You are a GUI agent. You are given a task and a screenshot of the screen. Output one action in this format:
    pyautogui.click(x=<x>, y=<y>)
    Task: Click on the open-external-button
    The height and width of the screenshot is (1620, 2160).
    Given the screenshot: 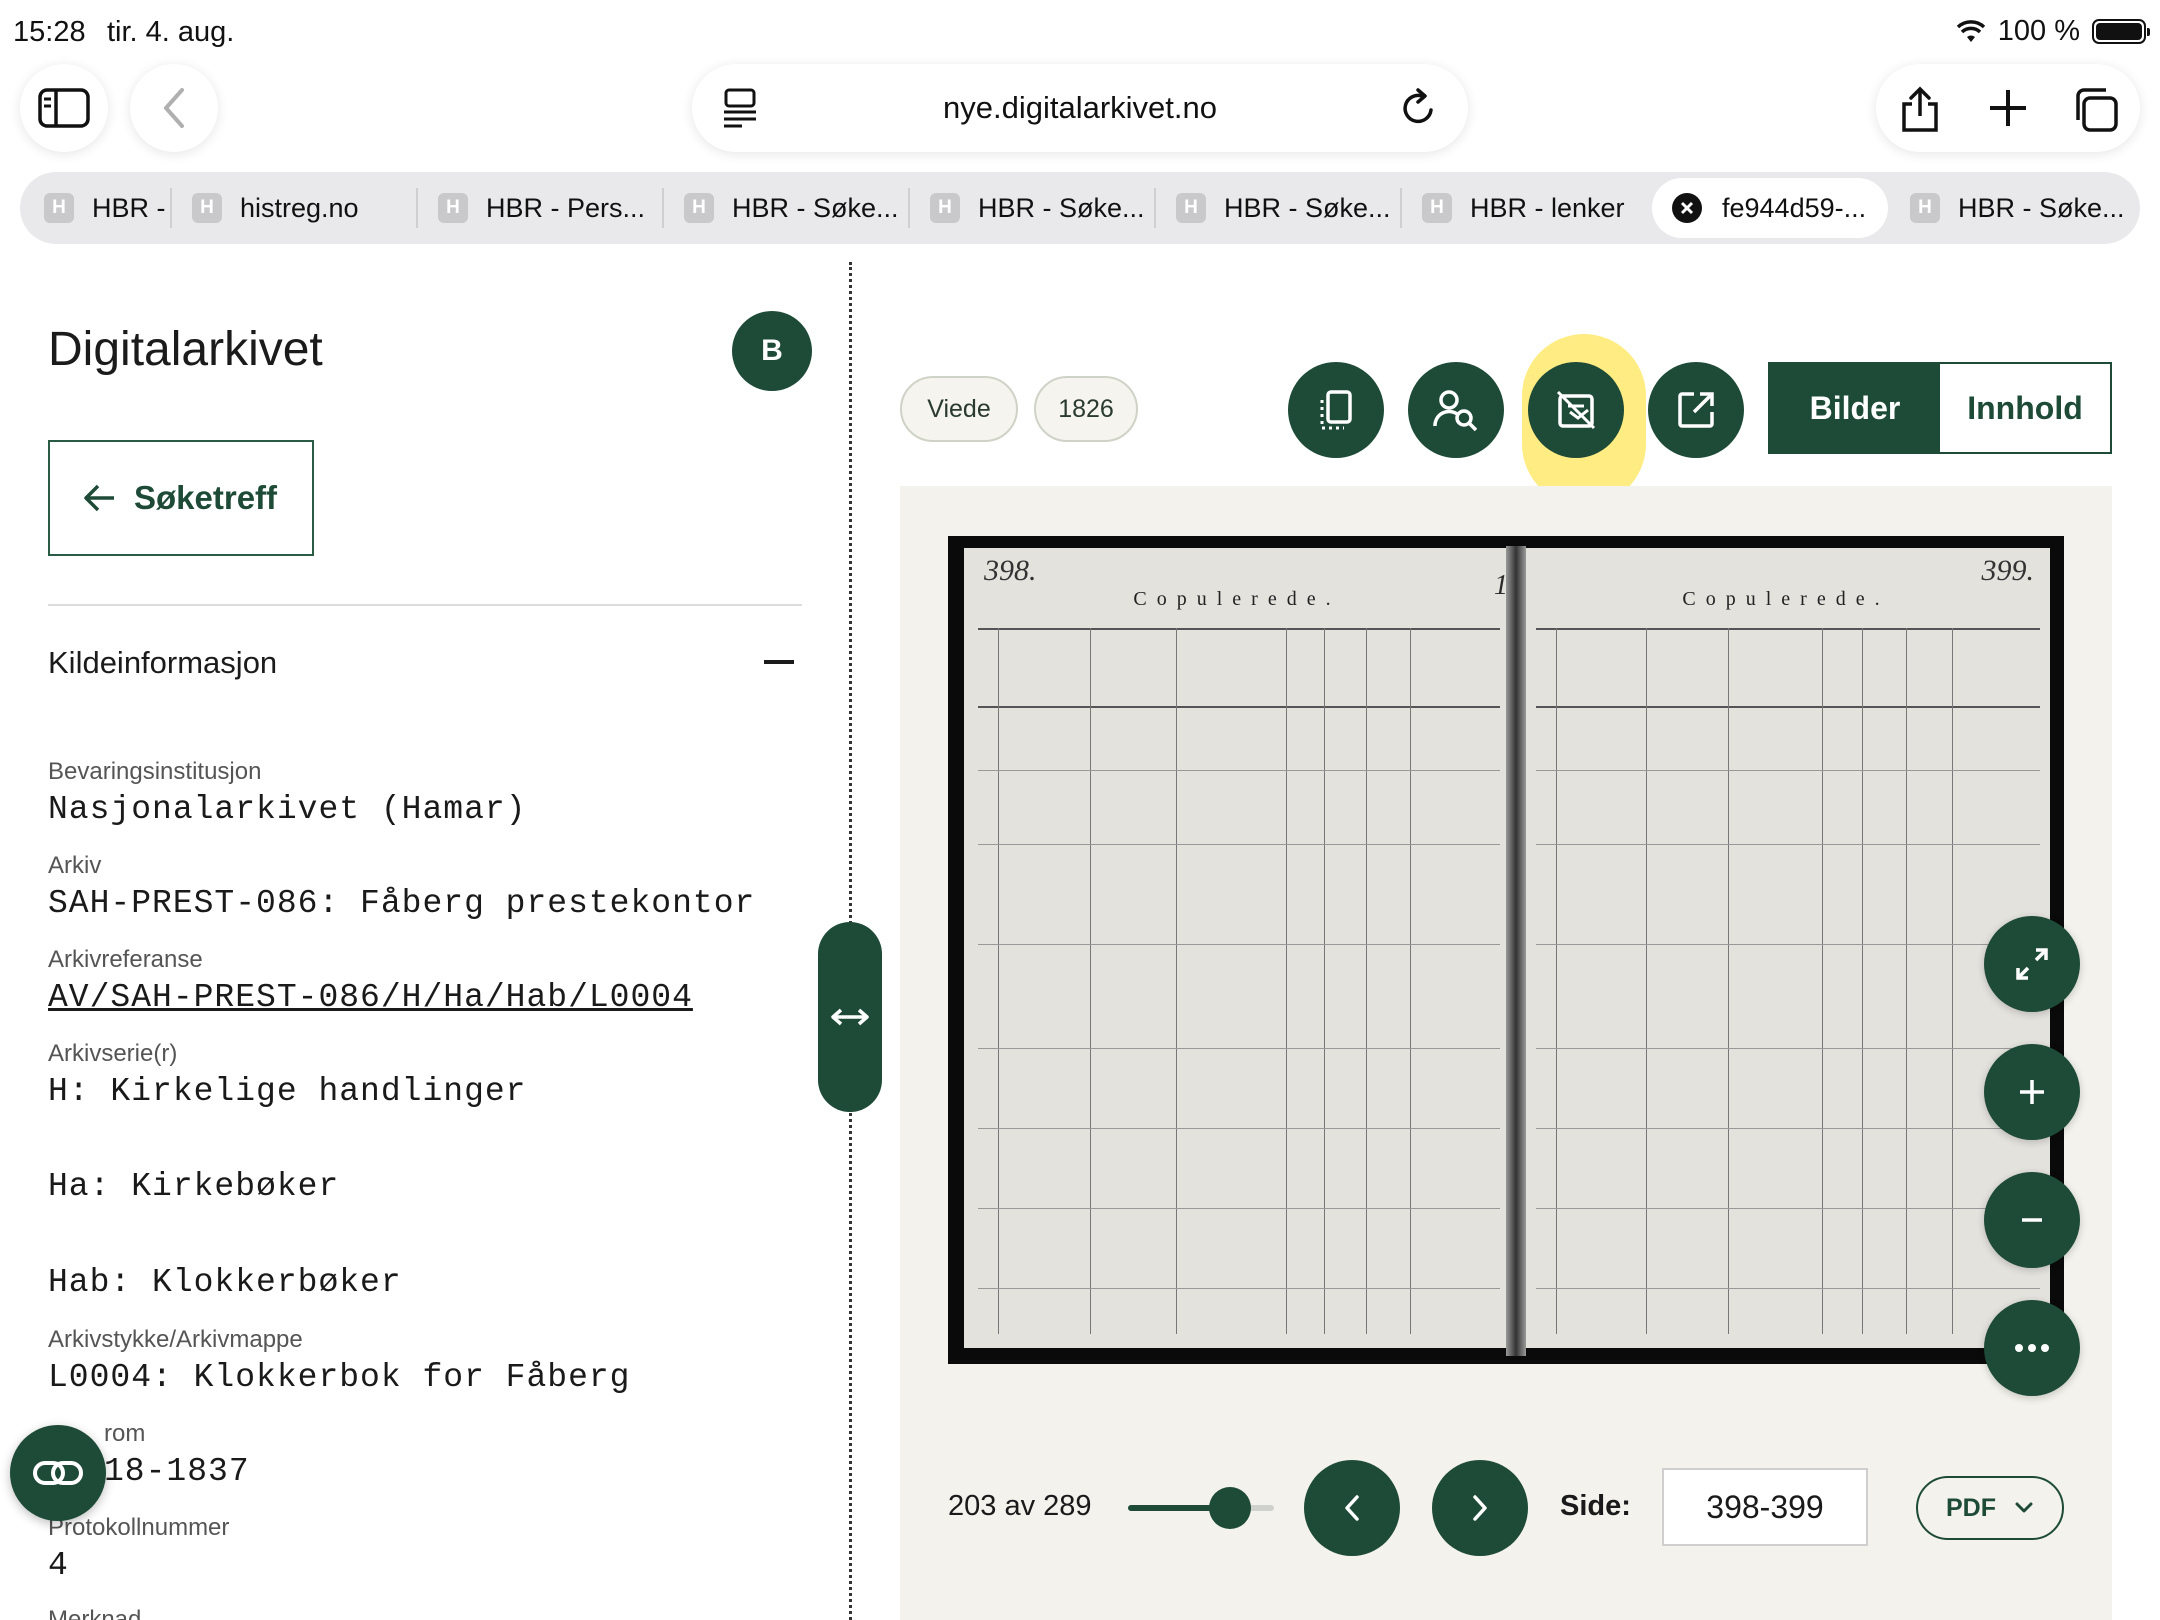 What is the action you would take?
    pyautogui.click(x=1696, y=410)
    